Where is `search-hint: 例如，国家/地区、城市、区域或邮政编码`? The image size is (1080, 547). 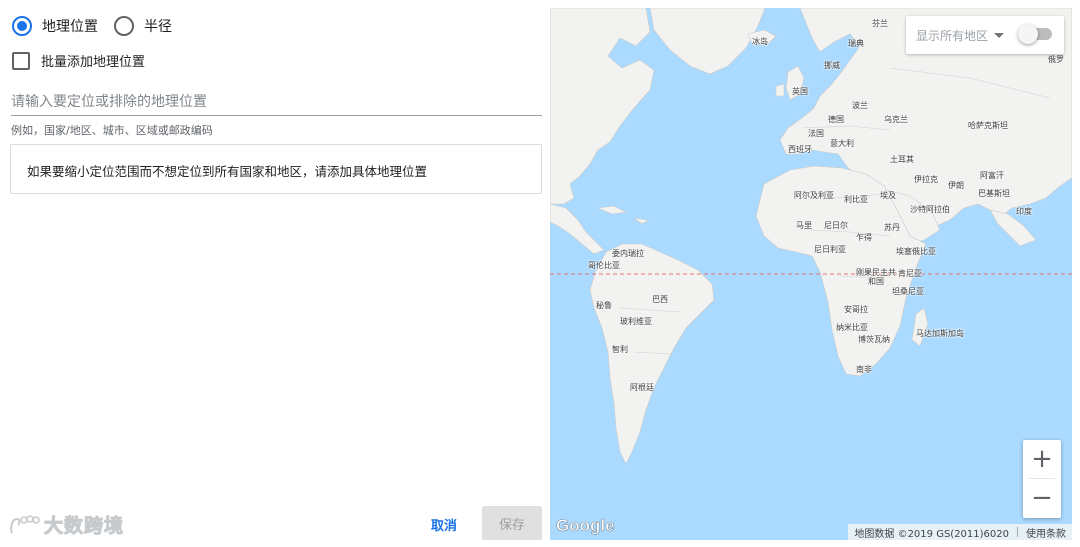 search-hint: 例如，国家/地区、城市、区域或邮政编码 is located at coordinates (112, 130).